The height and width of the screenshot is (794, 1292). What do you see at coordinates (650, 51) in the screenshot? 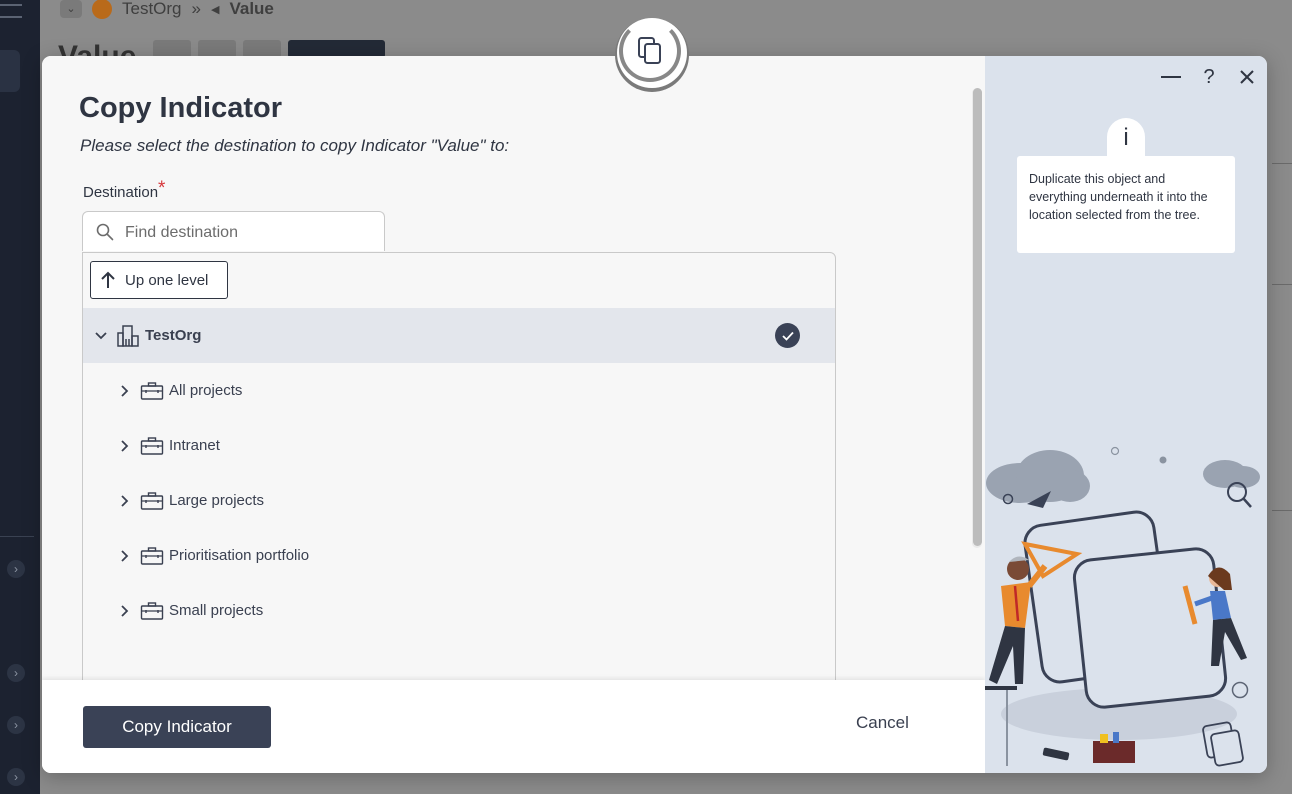
I see `copy-icon` at bounding box center [650, 51].